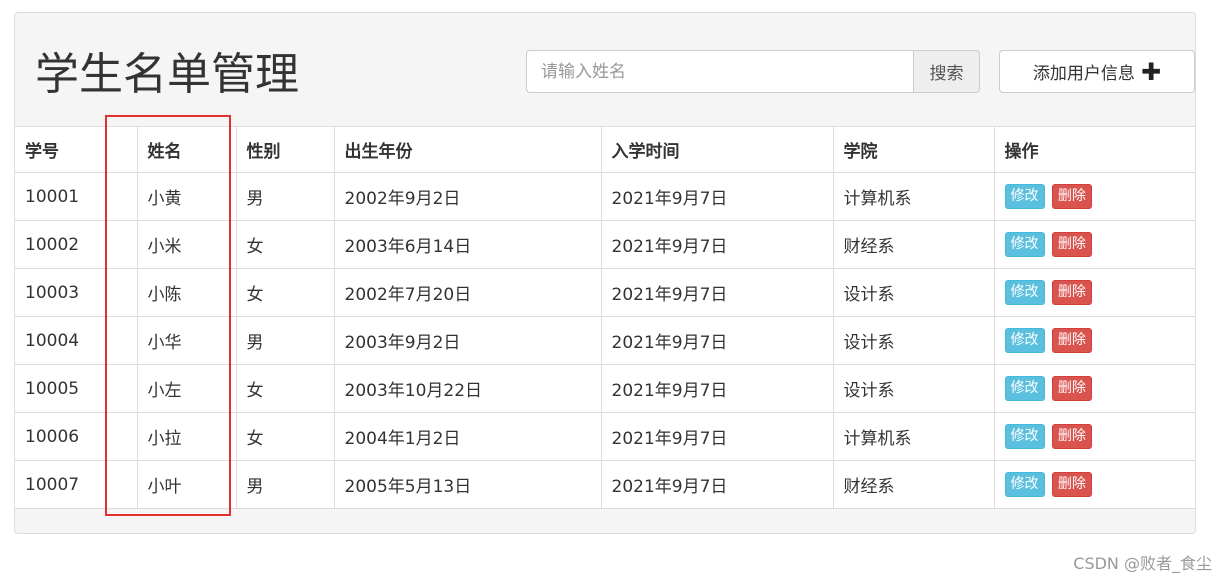 The width and height of the screenshot is (1226, 580). Describe the element at coordinates (1094, 149) in the screenshot. I see `column-header-actions: 操作` at that location.